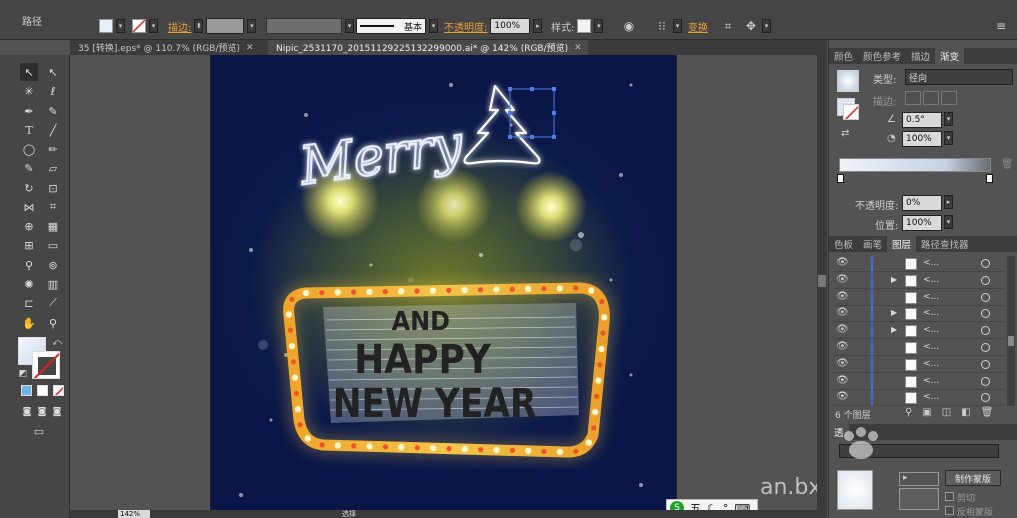 Image resolution: width=1017 pixels, height=518 pixels. I want to click on delete-layer-icon: 🗑, so click(987, 412).